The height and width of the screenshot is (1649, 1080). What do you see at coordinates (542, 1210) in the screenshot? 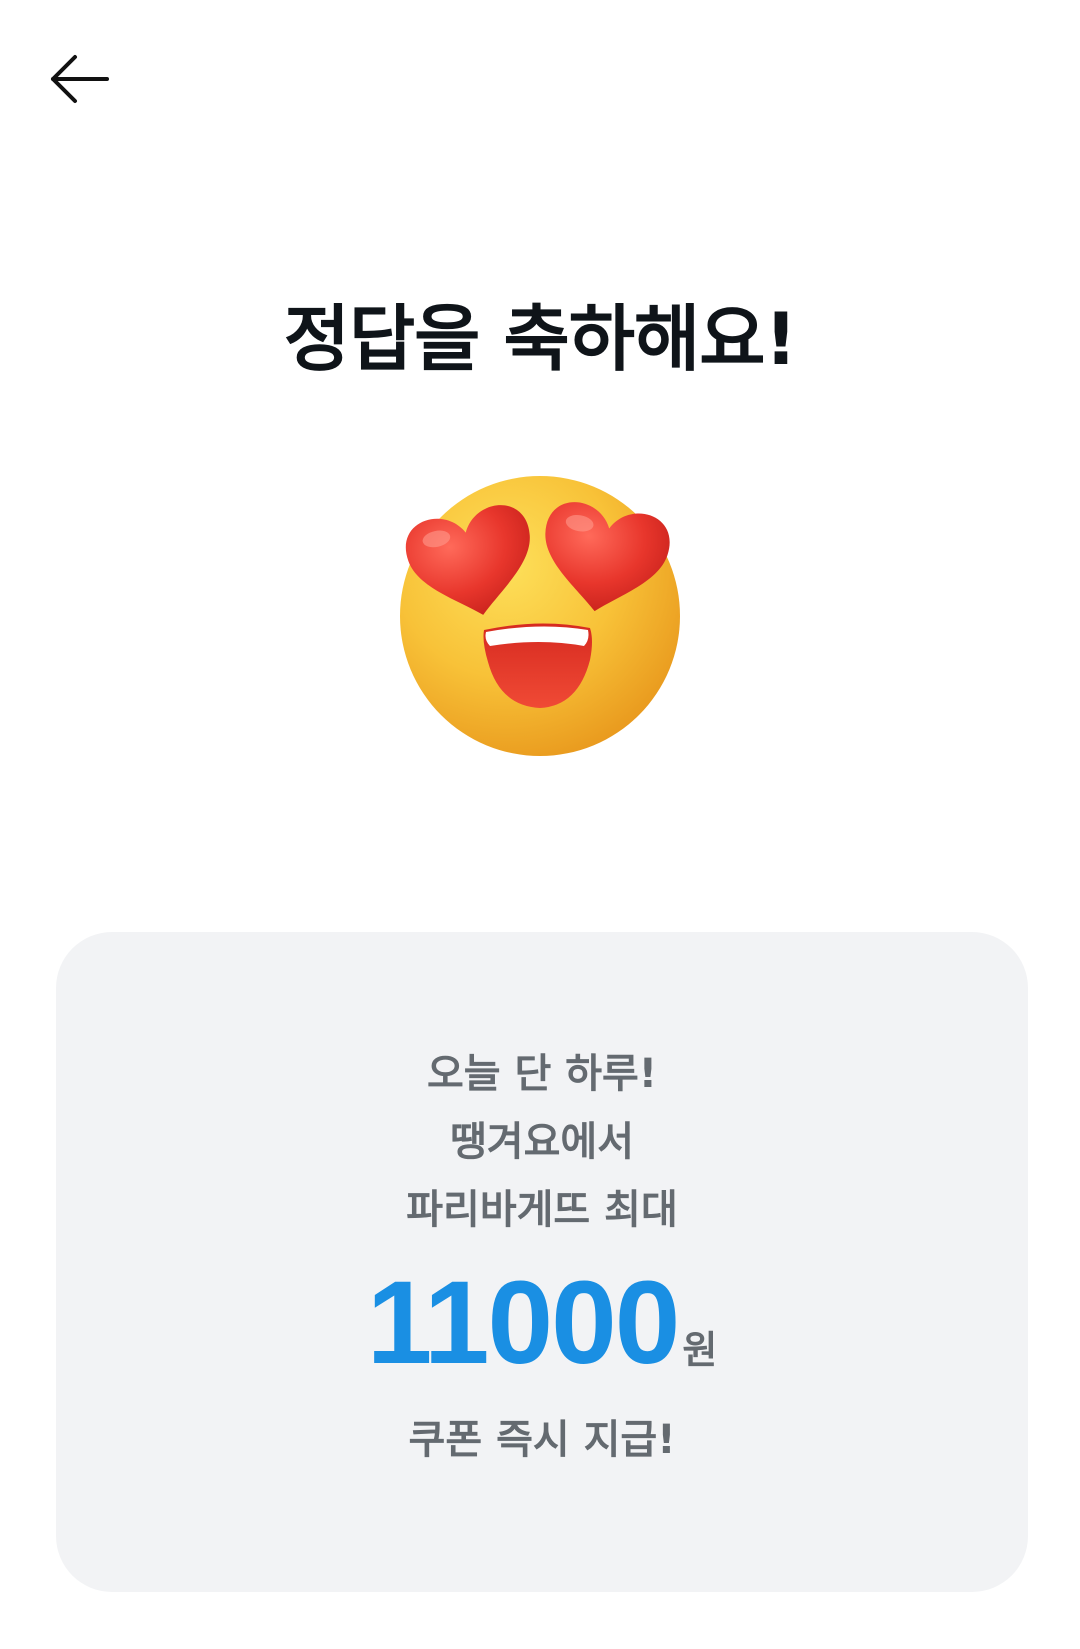
I see `promo-line-3: 파리바게뜨 최대` at bounding box center [542, 1210].